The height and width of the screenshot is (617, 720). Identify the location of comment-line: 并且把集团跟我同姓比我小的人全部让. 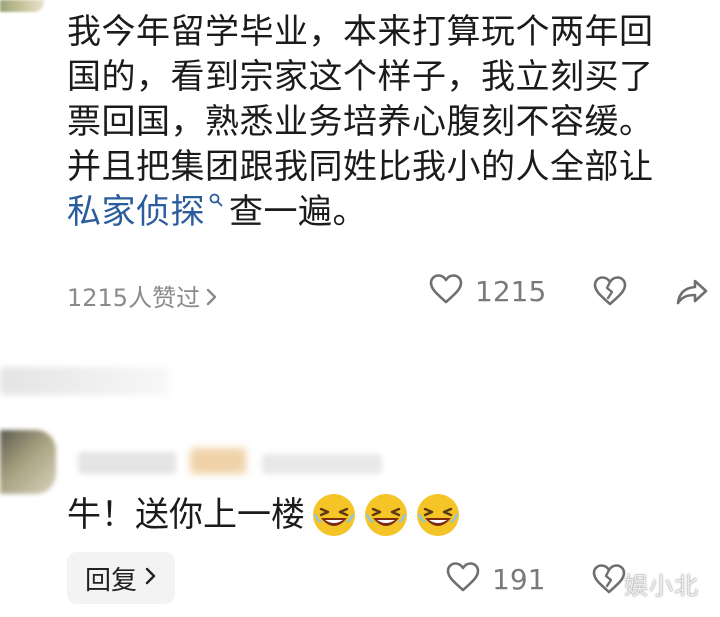
(360, 167).